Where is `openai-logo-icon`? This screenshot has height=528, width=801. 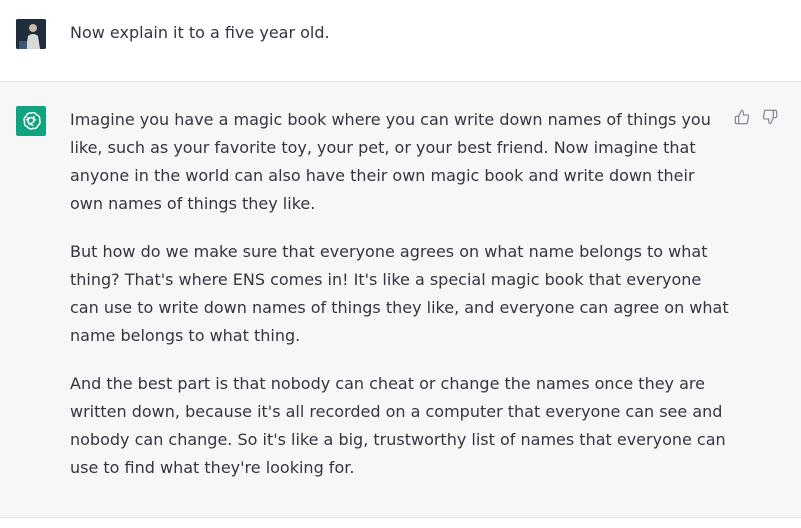
openai-logo-icon is located at coordinates (31, 121).